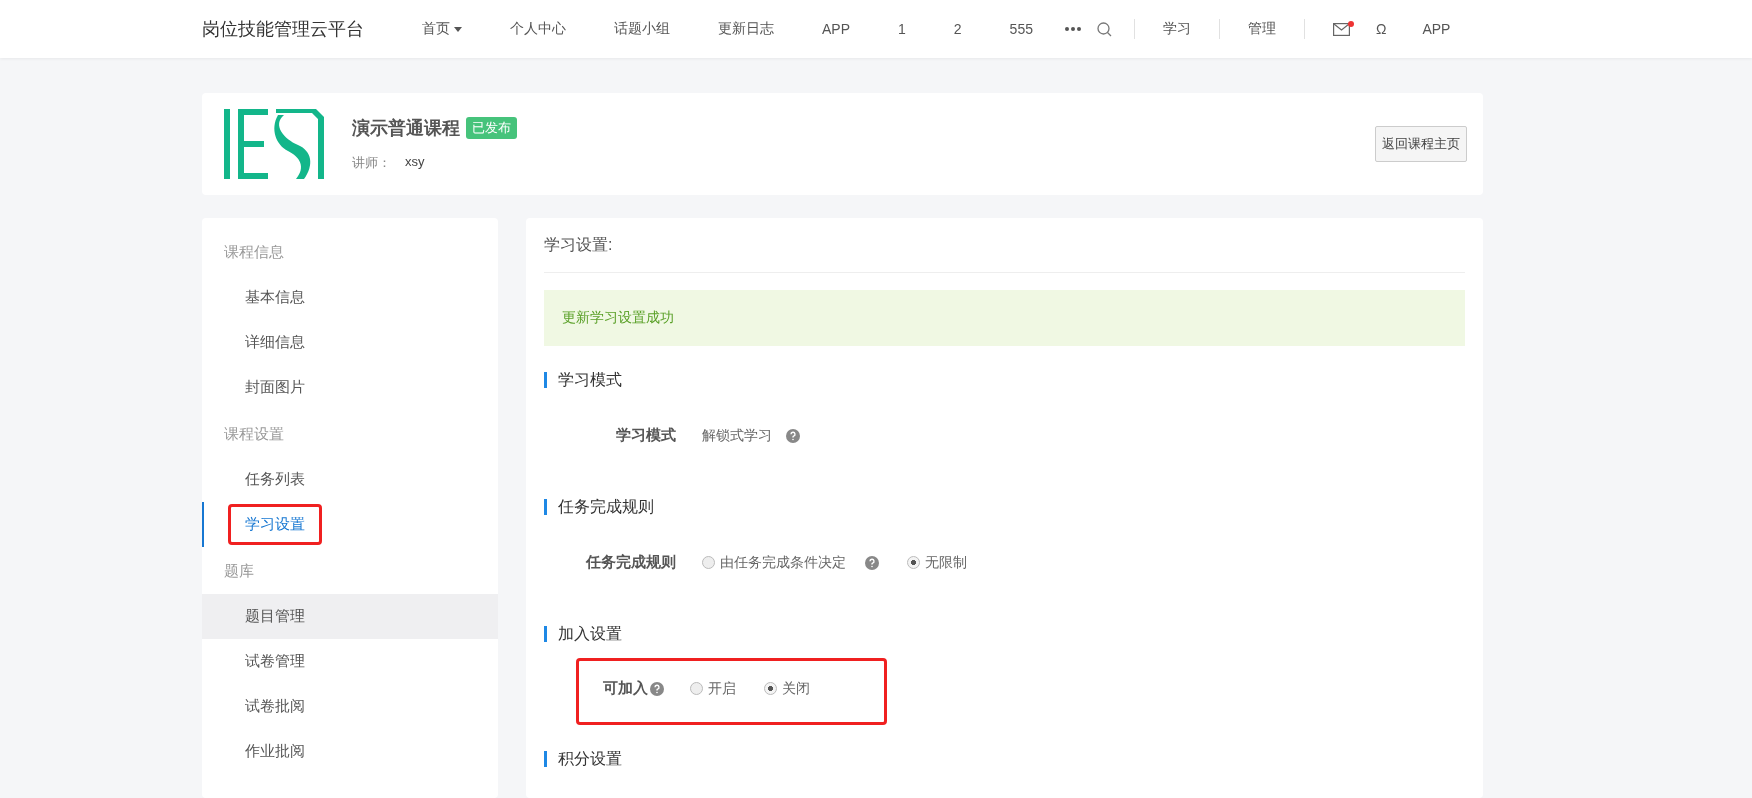 This screenshot has height=798, width=1752. I want to click on setting-label: 学习模式, so click(646, 435).